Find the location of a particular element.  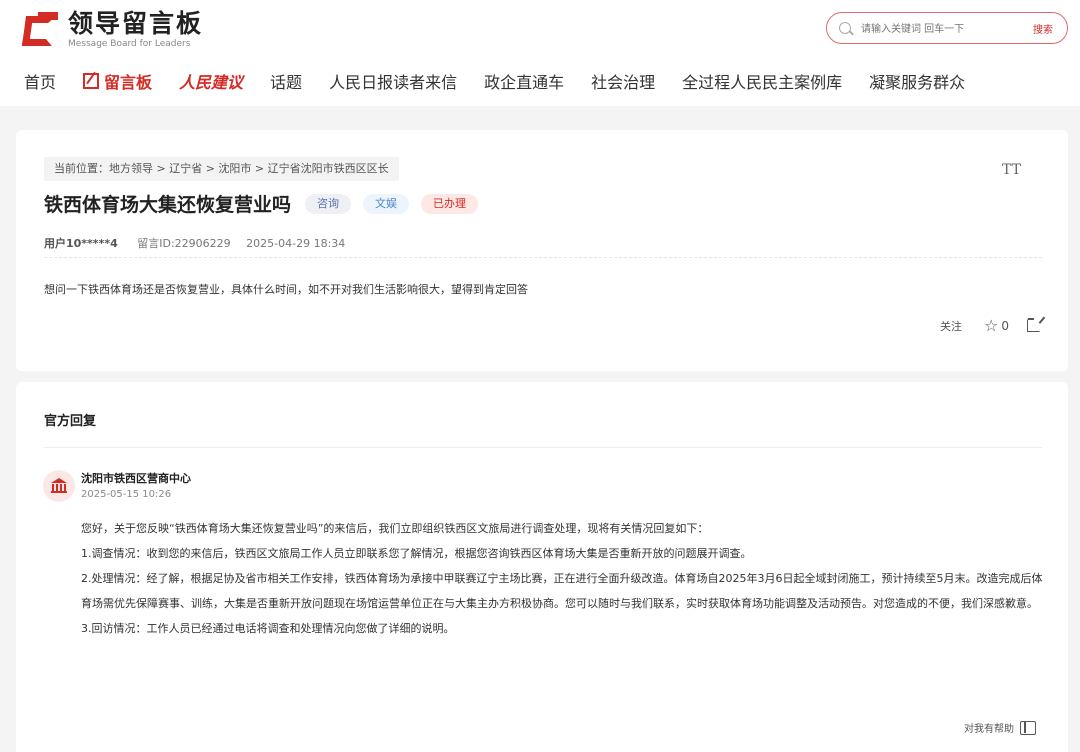

nav-topics-label: 话题 is located at coordinates (286, 82).